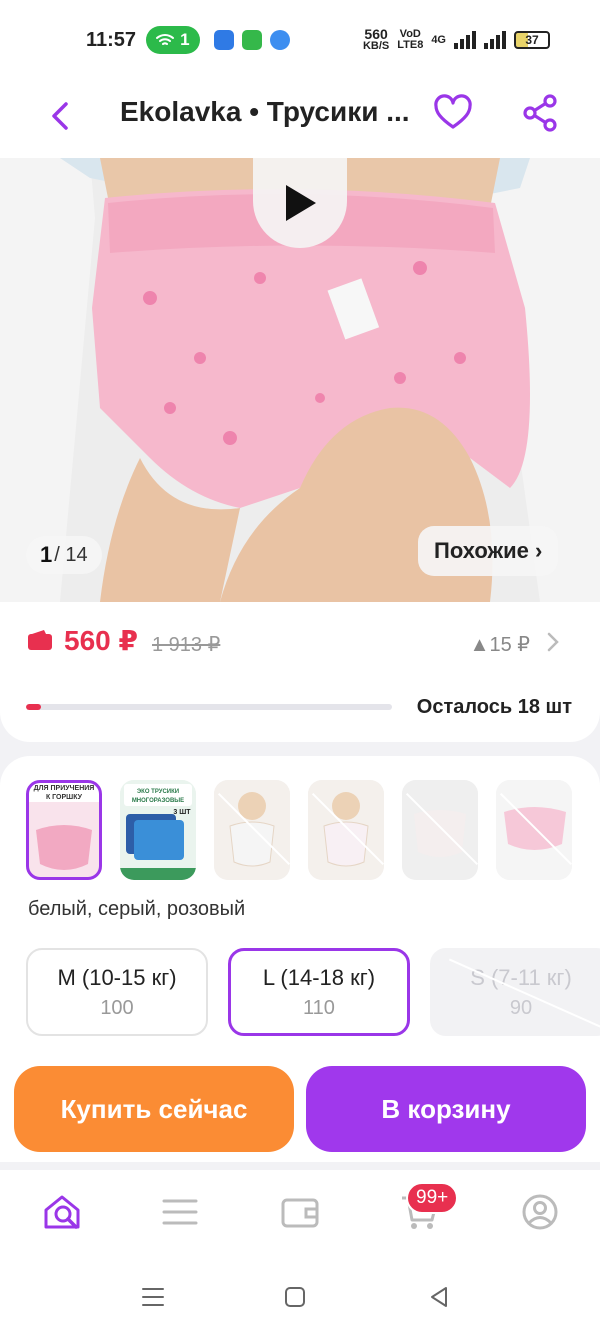  What do you see at coordinates (64, 797) in the screenshot?
I see `svg-text: К ГОРШКУ` at bounding box center [64, 797].